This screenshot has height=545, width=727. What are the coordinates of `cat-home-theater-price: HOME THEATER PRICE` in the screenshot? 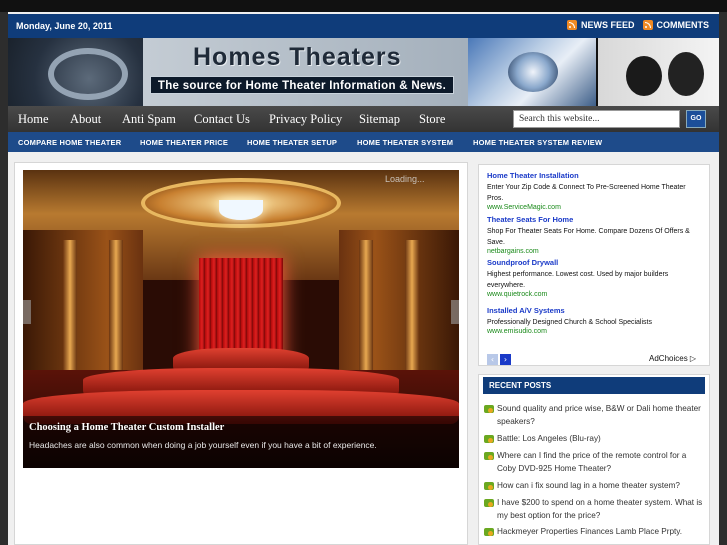 It's located at (184, 142).